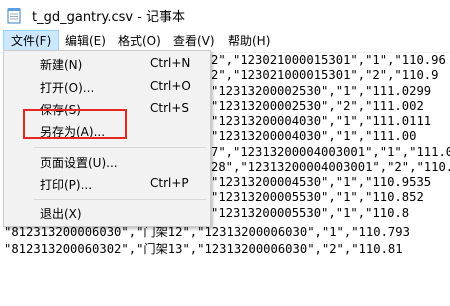 The image size is (450, 306). Describe the element at coordinates (107, 87) in the screenshot. I see `menu-item-open: 打开(O)... Ctrl+O` at that location.